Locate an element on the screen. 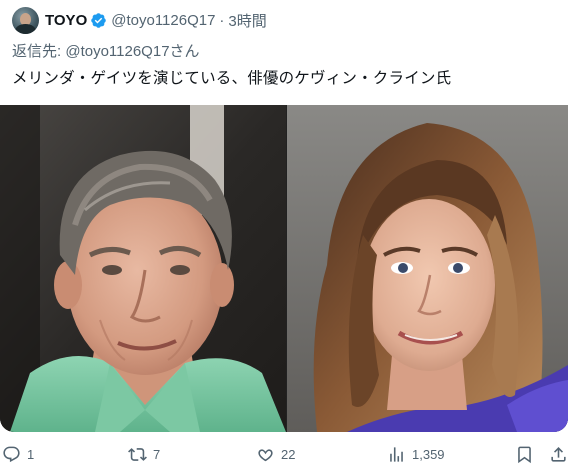 This screenshot has width=583, height=471. views-icon is located at coordinates (396, 454).